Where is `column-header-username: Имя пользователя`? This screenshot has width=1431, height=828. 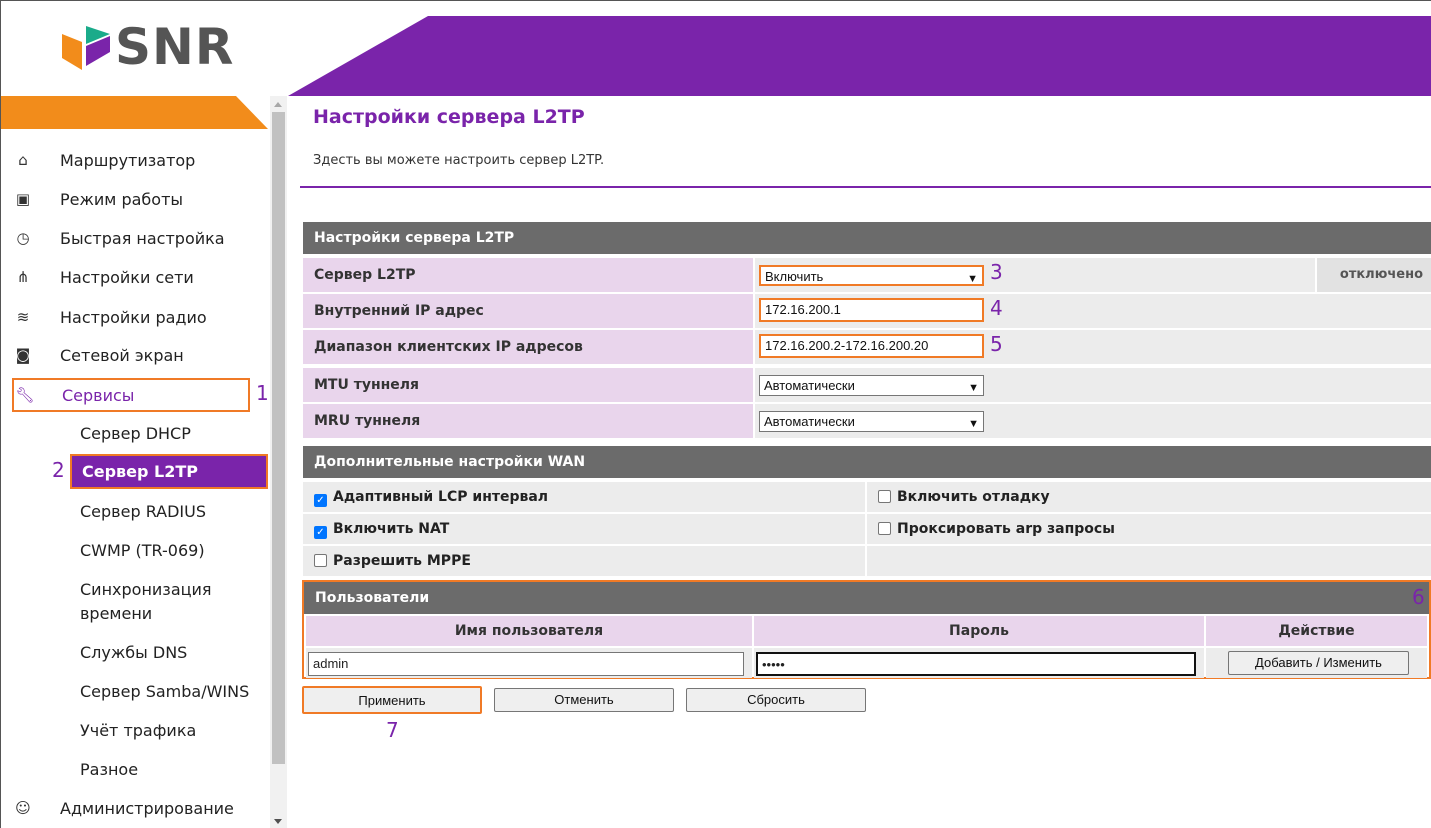 column-header-username: Имя пользователя is located at coordinates (529, 631).